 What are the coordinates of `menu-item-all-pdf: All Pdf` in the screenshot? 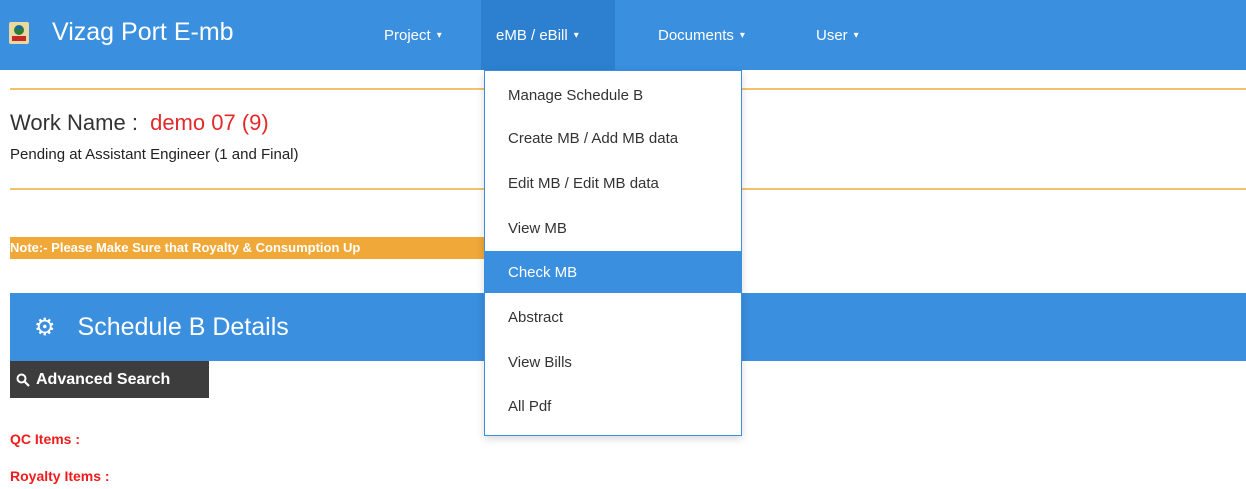 It's located at (613, 406).